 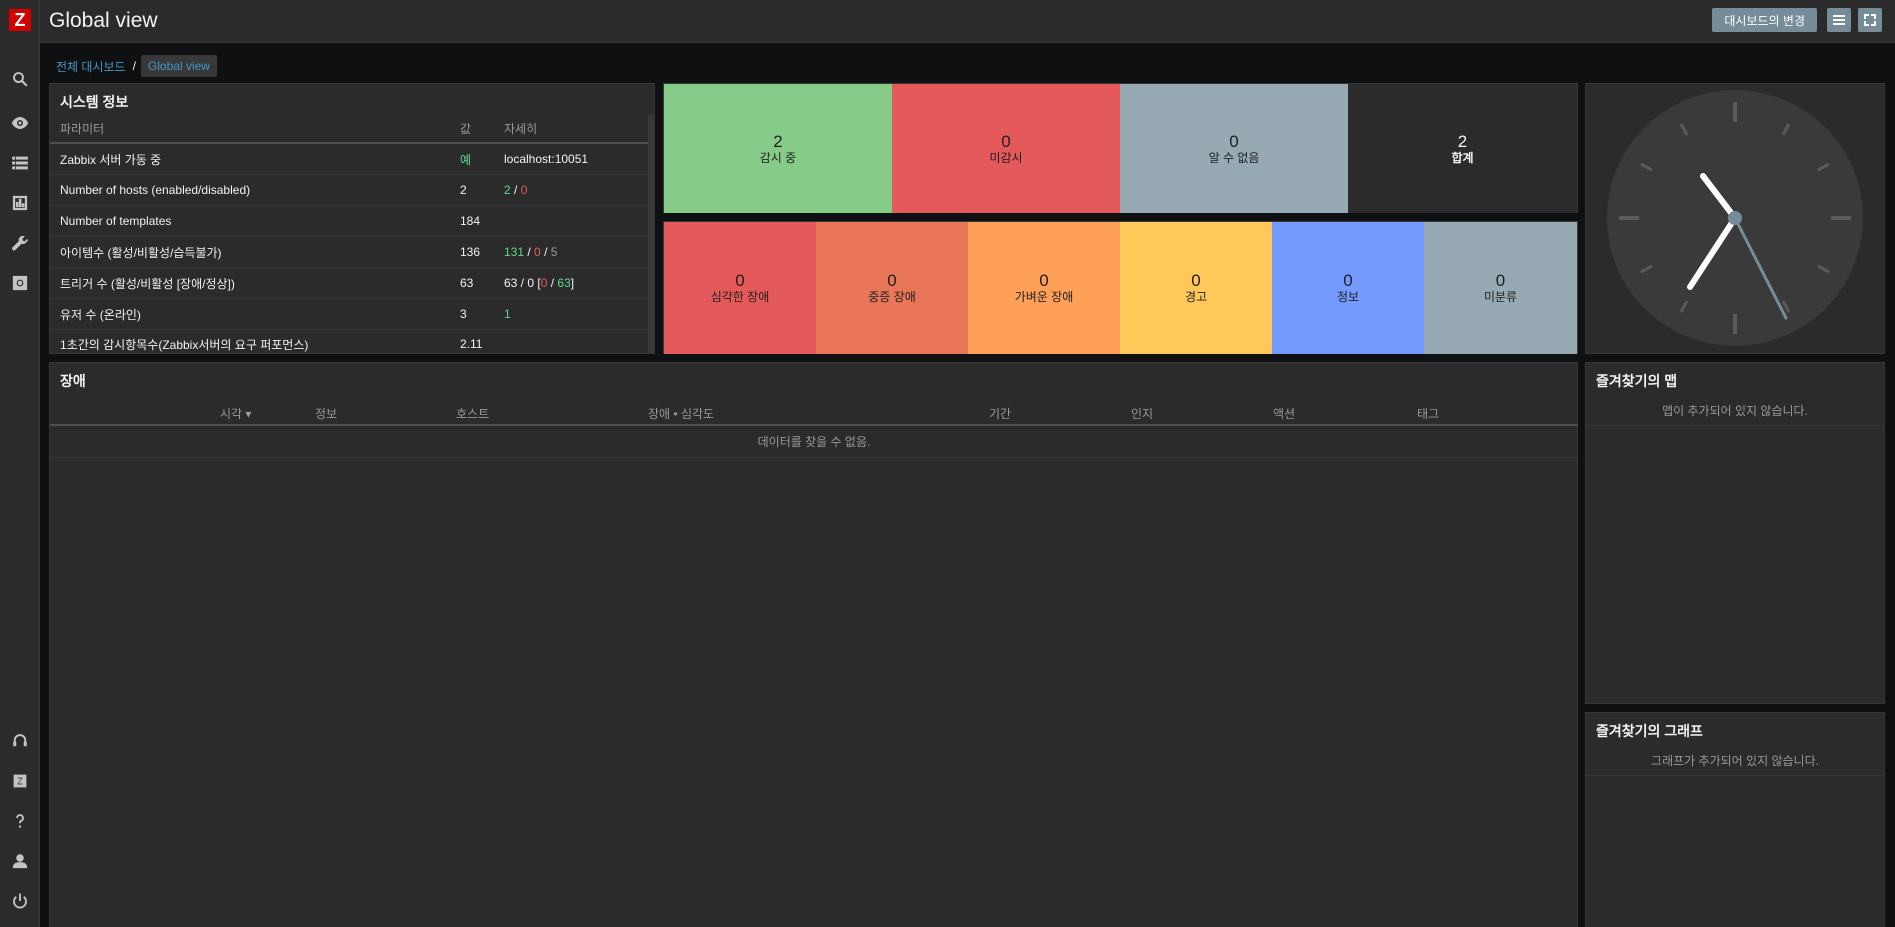 I want to click on param-cell: Number of templates, so click(x=116, y=221).